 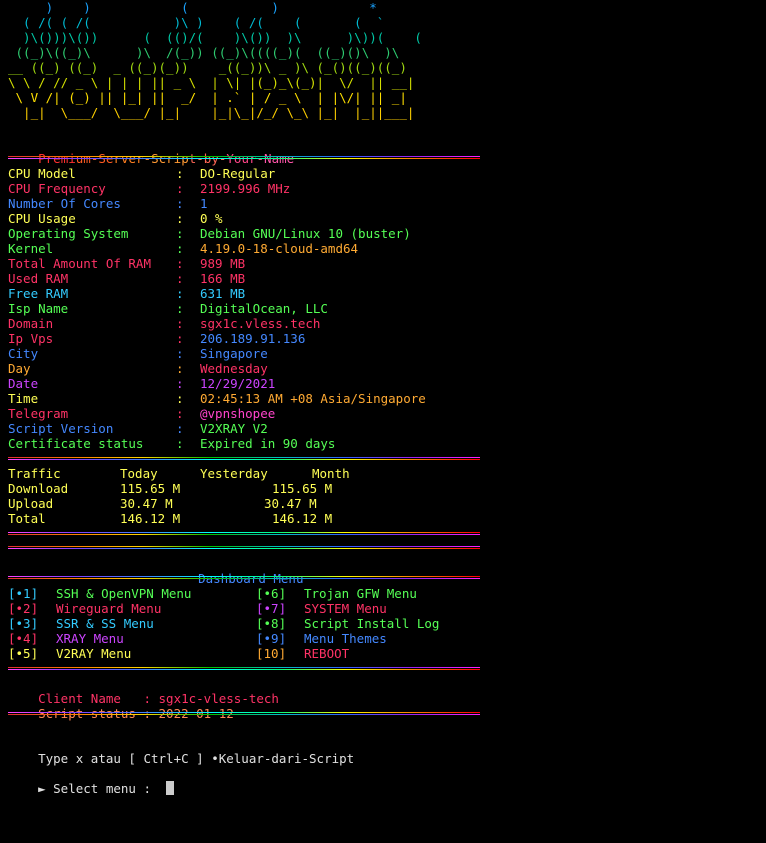 I want to click on menu-label: XRAY Menu, so click(x=90, y=638).